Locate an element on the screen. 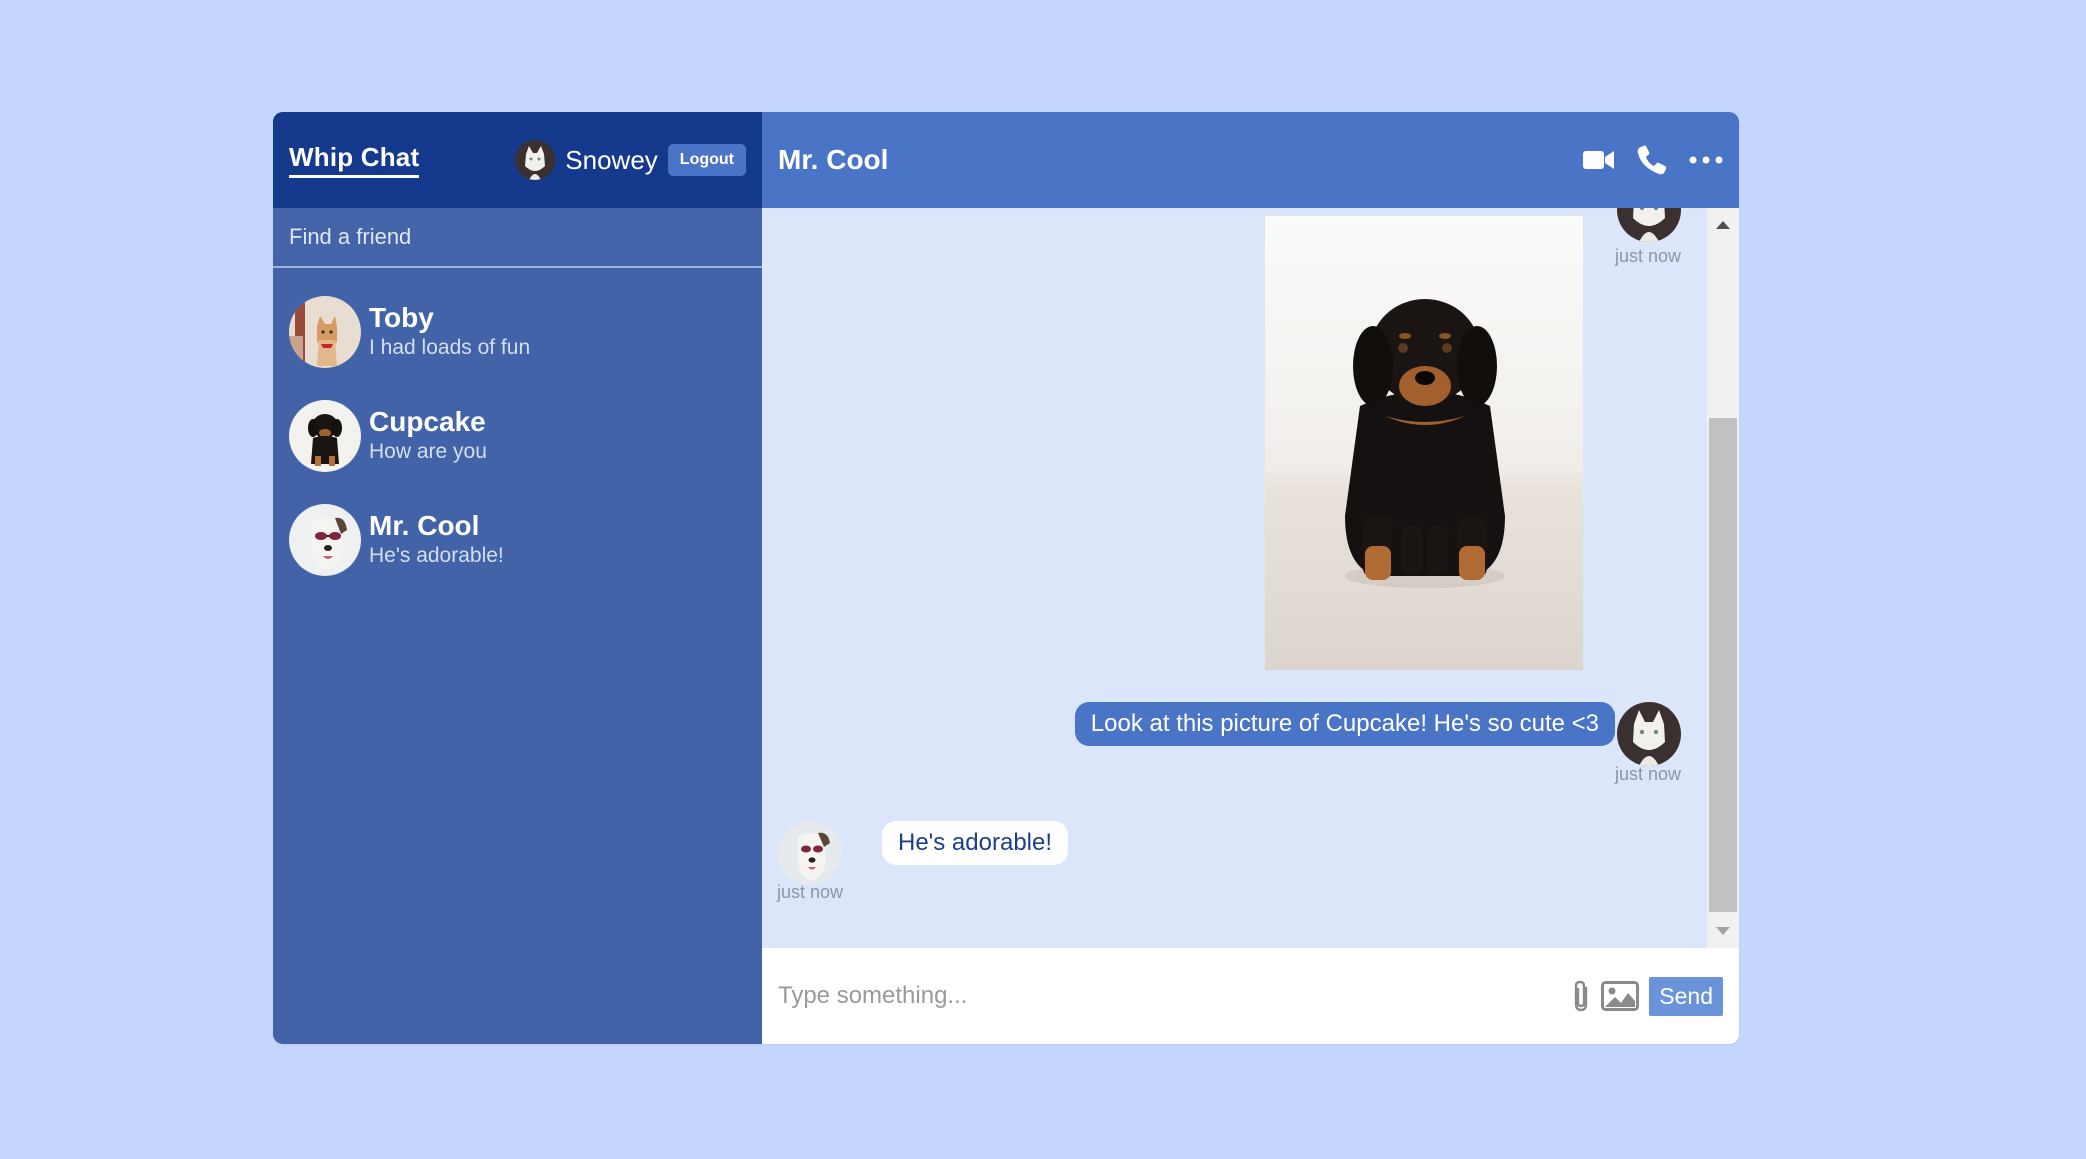 The height and width of the screenshot is (1159, 2086). shared-photo-cupcake is located at coordinates (1424, 443).